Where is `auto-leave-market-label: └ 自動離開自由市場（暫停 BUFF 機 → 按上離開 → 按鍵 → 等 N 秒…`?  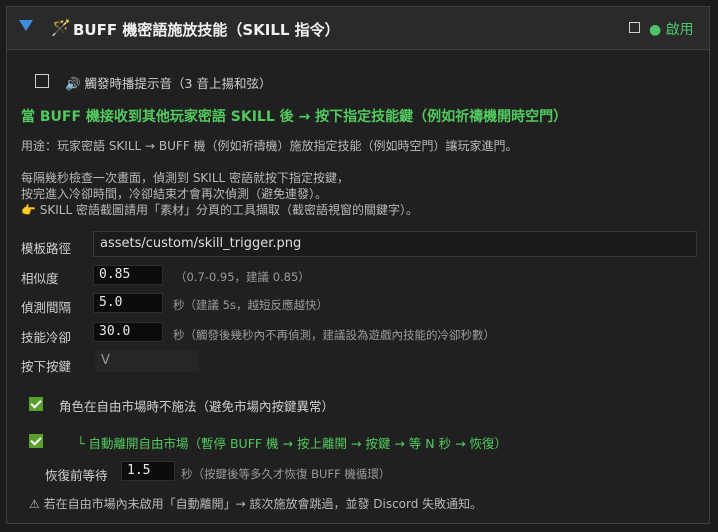
auto-leave-market-label: └ 自動離開自由市場（暫停 BUFF 機 → 按上離開 → 按鍵 → 等 N 秒… is located at coordinates (292, 443).